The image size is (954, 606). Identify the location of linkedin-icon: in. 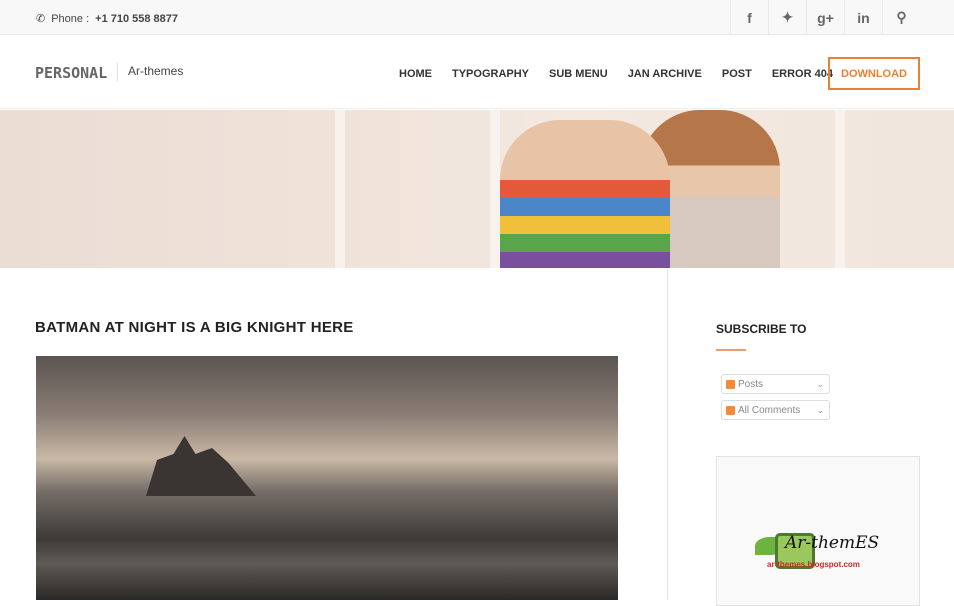
(863, 17).